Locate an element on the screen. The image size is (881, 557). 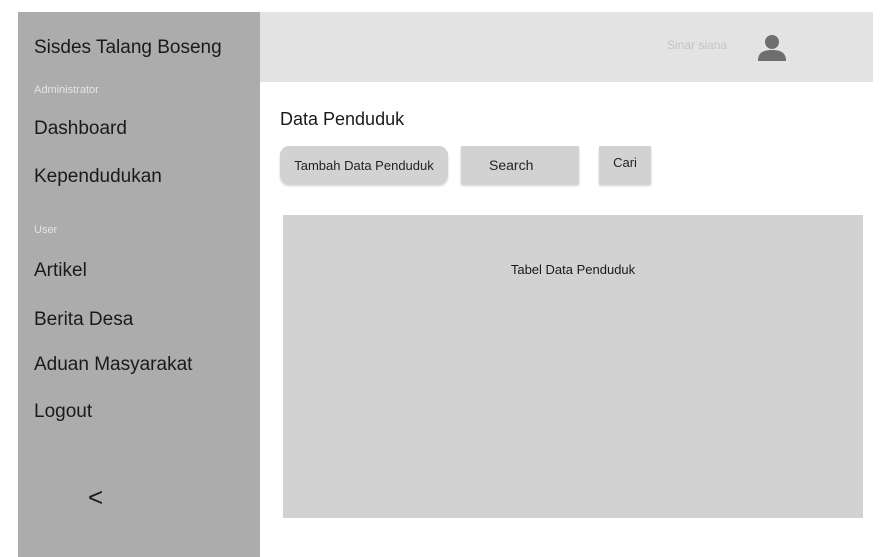
collapse-sidebar-button: < is located at coordinates (95, 497).